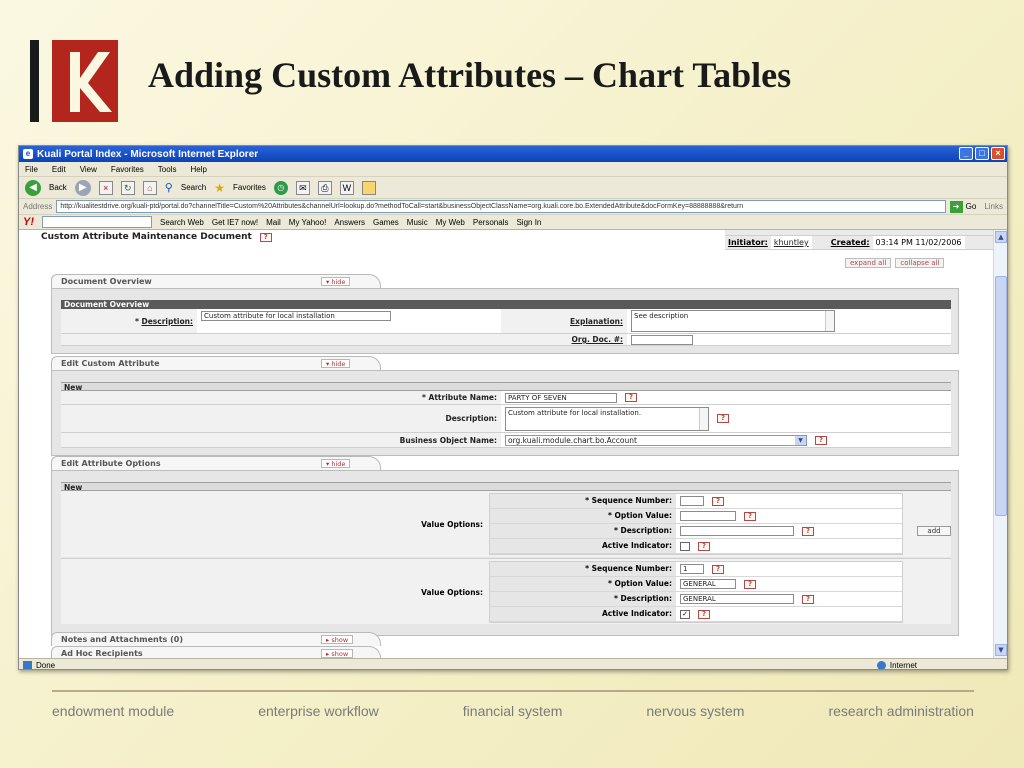 The height and width of the screenshot is (768, 1024). I want to click on opt-help-icon-new: ?, so click(750, 516).